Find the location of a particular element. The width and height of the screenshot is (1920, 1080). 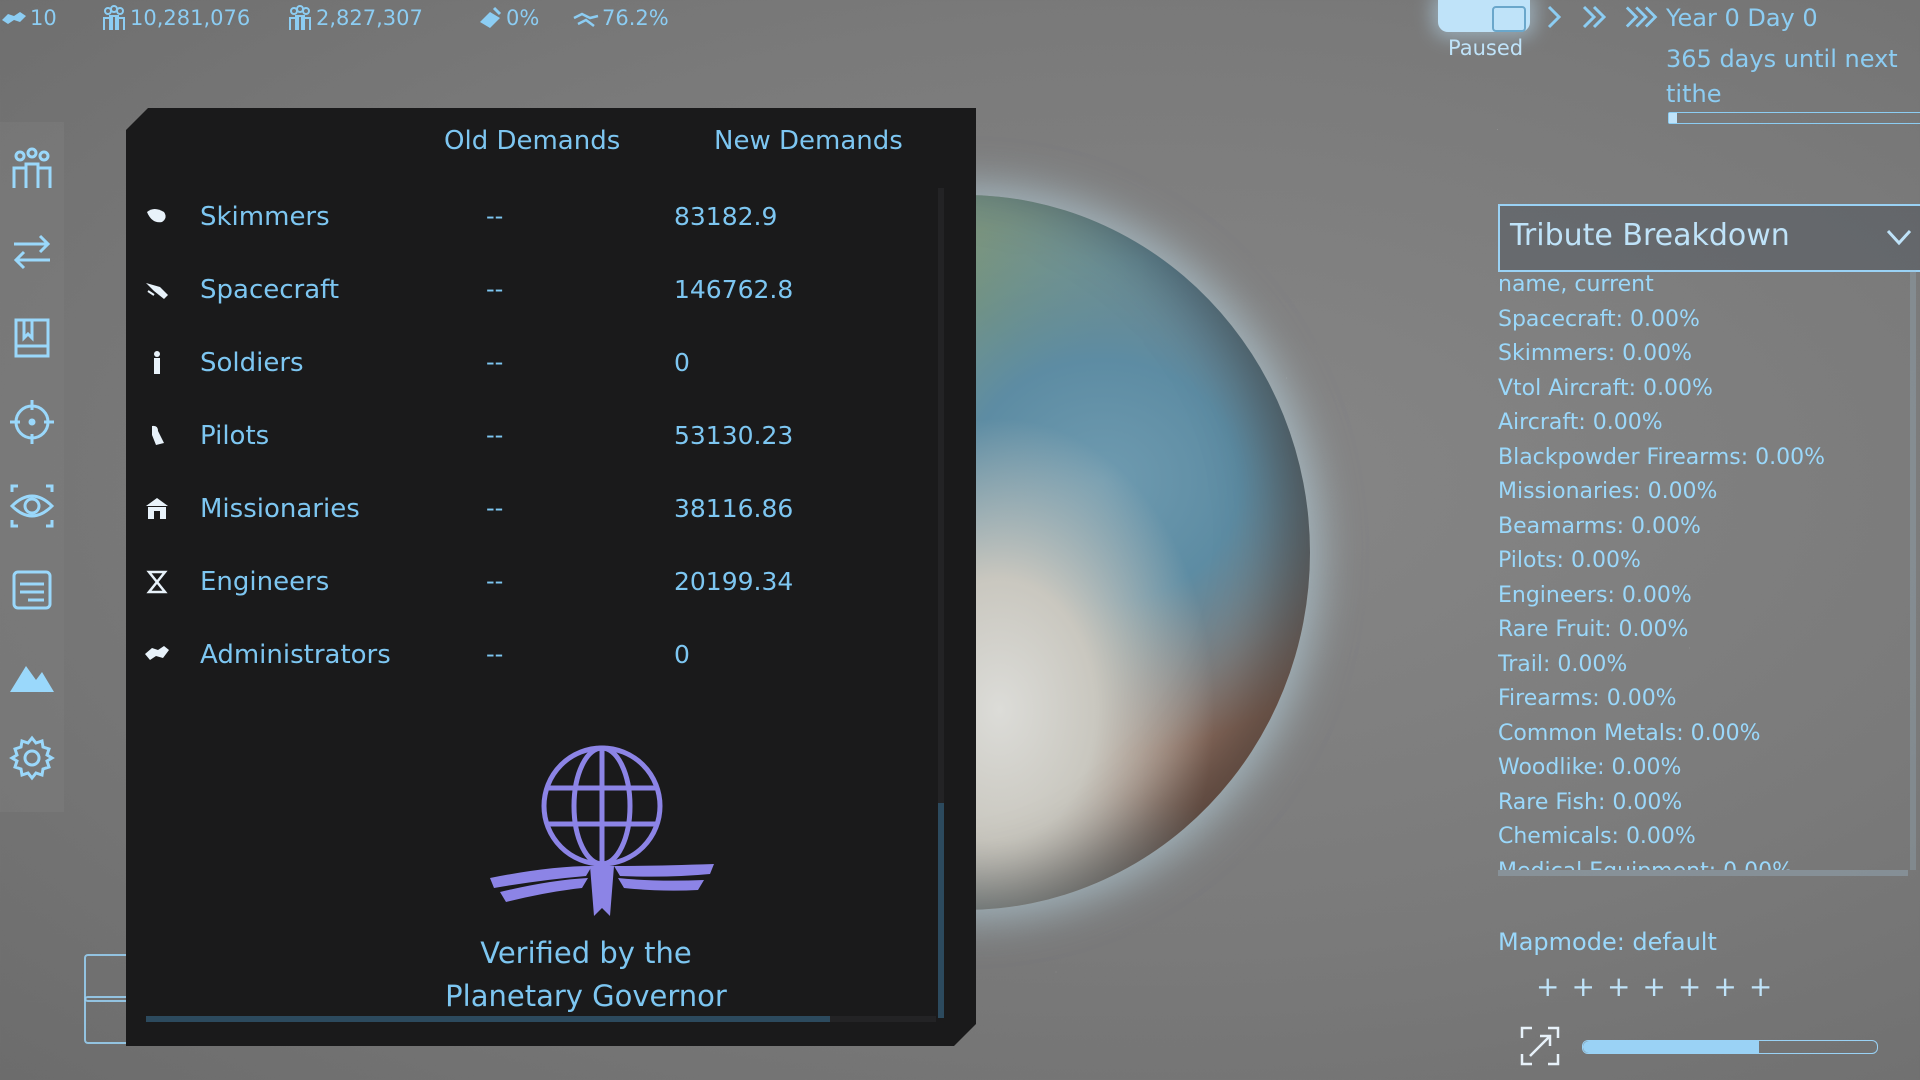

tribute-list-item: Pilots: 0.00% is located at coordinates (1569, 560).